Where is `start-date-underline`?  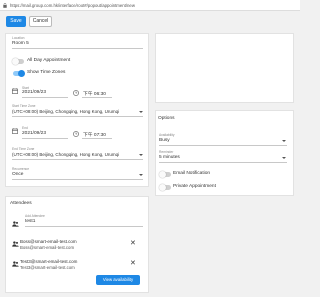 start-date-underline is located at coordinates (45, 97).